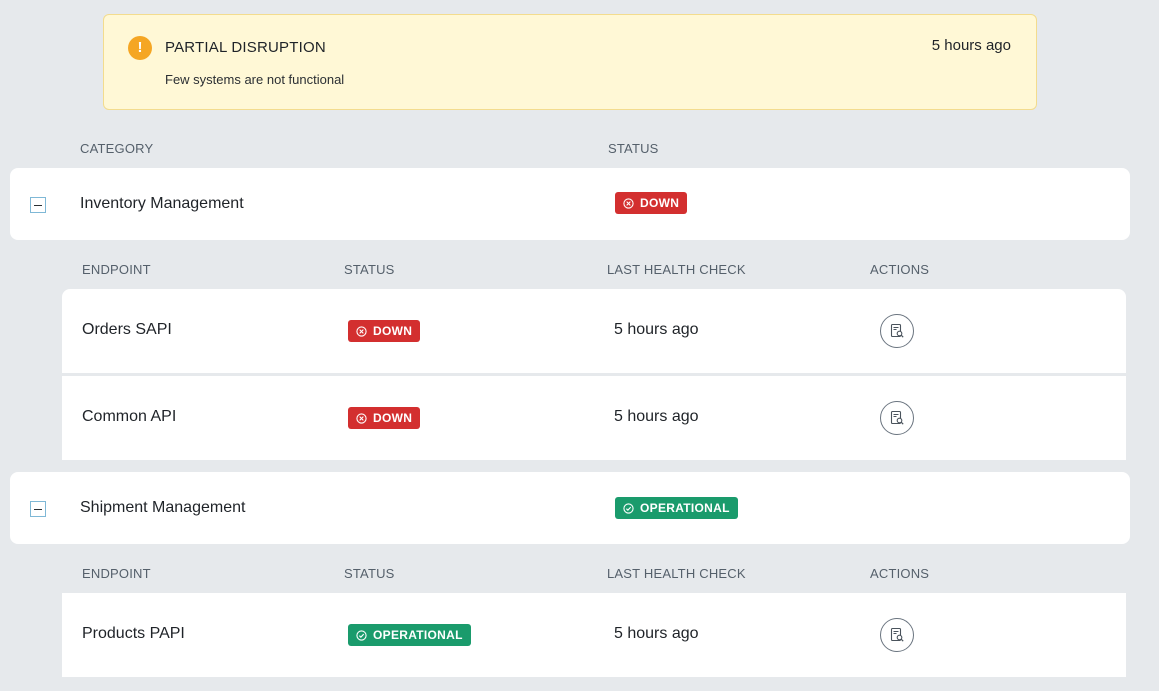 This screenshot has width=1159, height=691. What do you see at coordinates (594, 331) in the screenshot?
I see `endpoint-row-orders-sapi: Orders SAPI DOWN 5 hours ago` at bounding box center [594, 331].